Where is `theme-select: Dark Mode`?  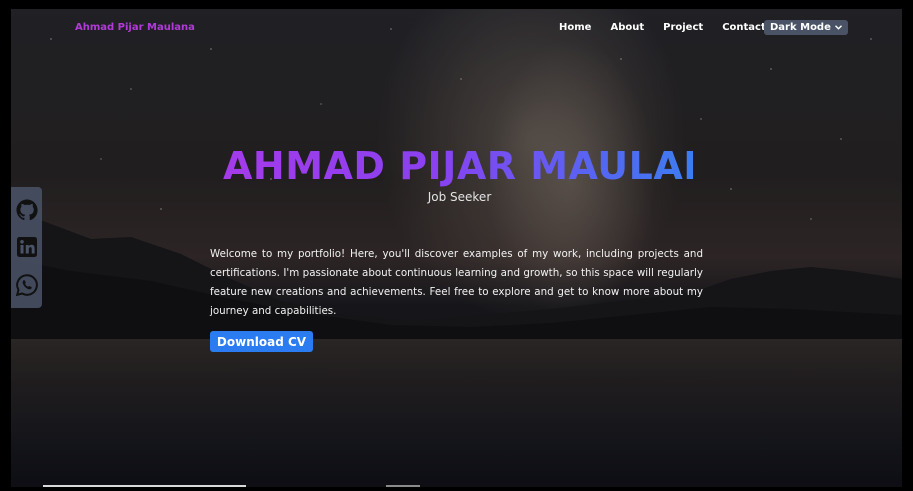 theme-select: Dark Mode is located at coordinates (806, 27).